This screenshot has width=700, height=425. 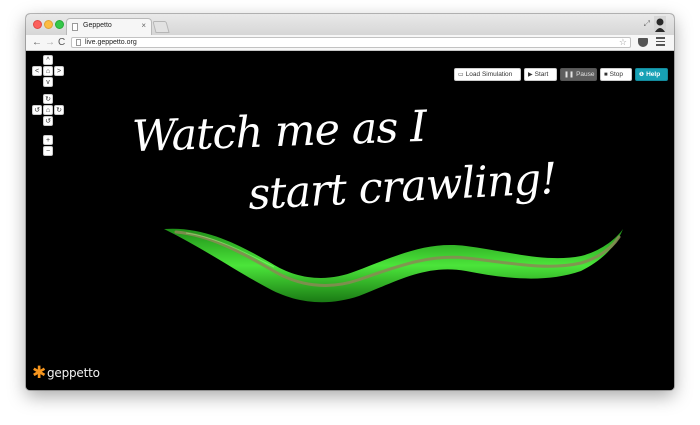 What do you see at coordinates (585, 74) in the screenshot?
I see `pause-label: Pause` at bounding box center [585, 74].